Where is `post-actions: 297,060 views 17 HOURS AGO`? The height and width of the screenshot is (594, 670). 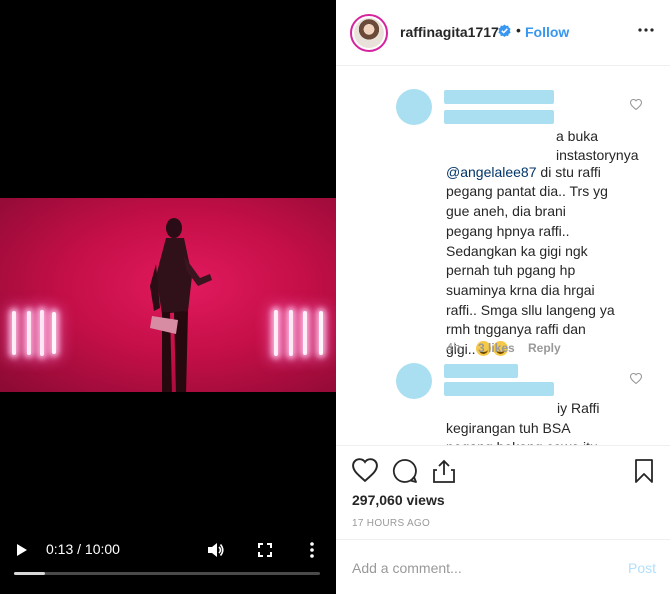
post-actions: 297,060 views 17 HOURS AGO is located at coordinates (503, 492).